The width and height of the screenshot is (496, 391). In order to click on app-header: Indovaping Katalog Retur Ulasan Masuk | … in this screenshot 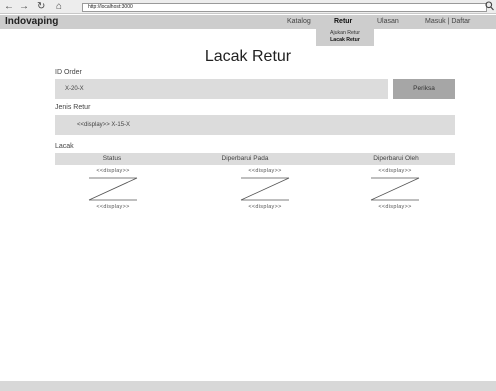, I will do `click(248, 22)`.